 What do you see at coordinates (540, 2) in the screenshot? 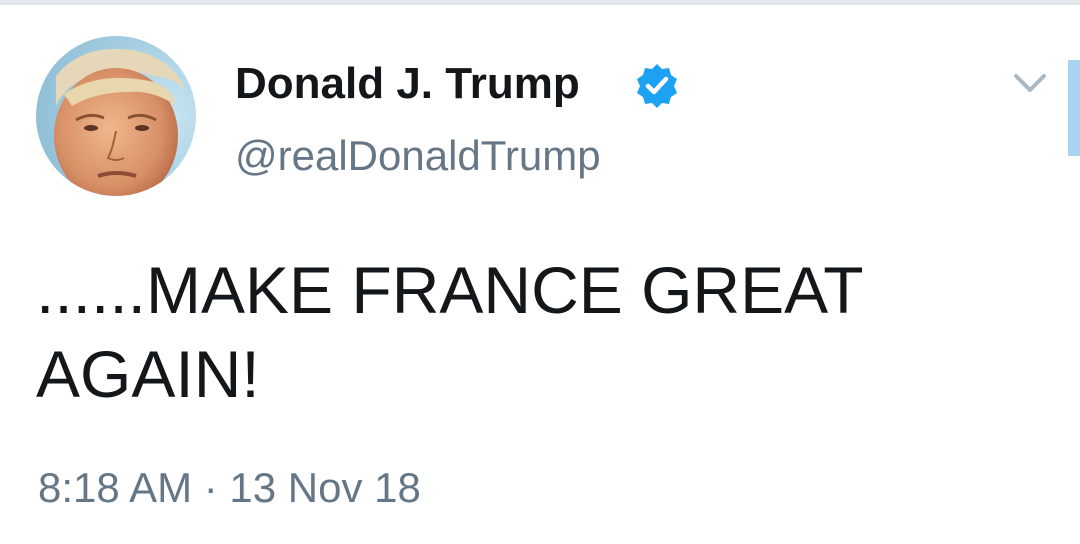
I see `top-divider` at bounding box center [540, 2].